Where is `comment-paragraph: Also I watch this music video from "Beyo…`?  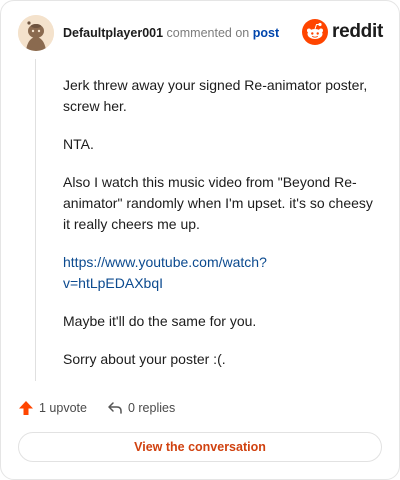
comment-paragraph: Also I watch this music video from "Beyo… is located at coordinates (218, 203).